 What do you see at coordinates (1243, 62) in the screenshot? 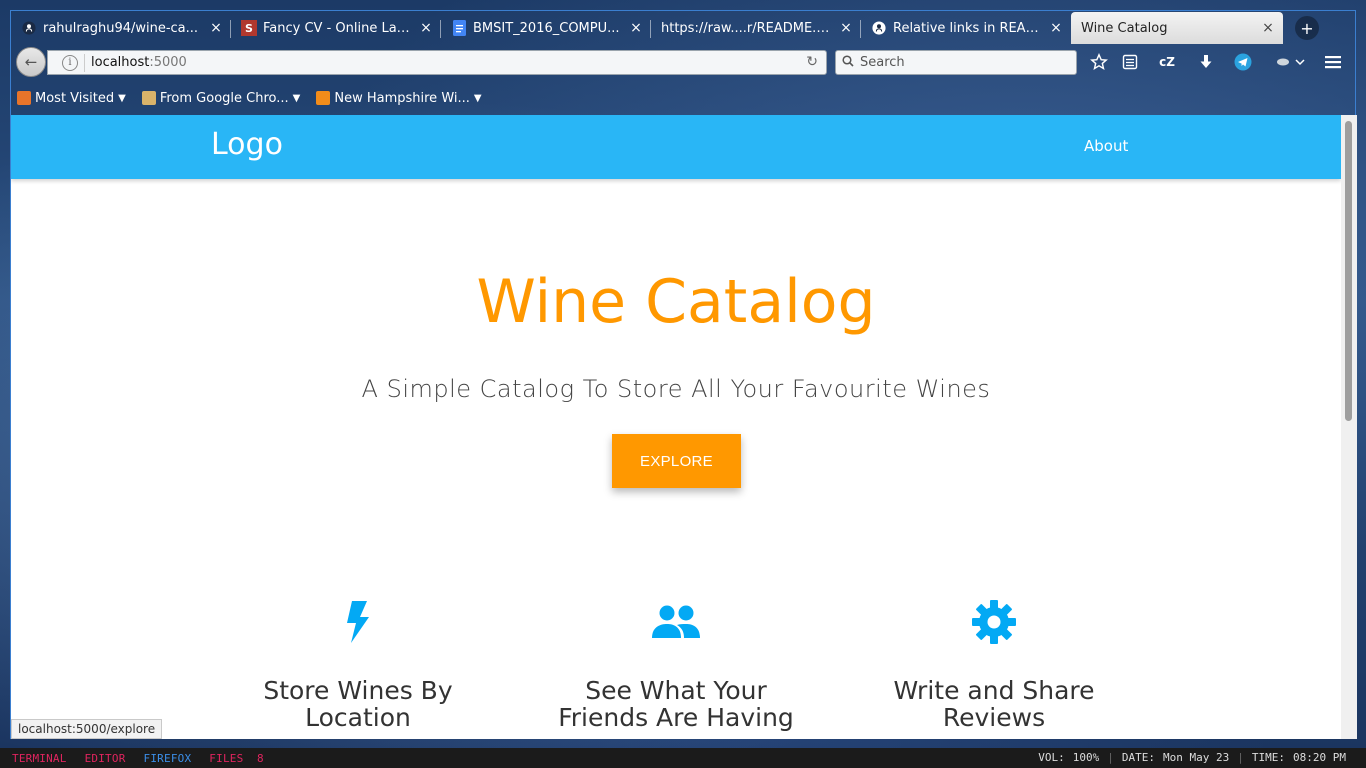
I see `telegram-icon` at bounding box center [1243, 62].